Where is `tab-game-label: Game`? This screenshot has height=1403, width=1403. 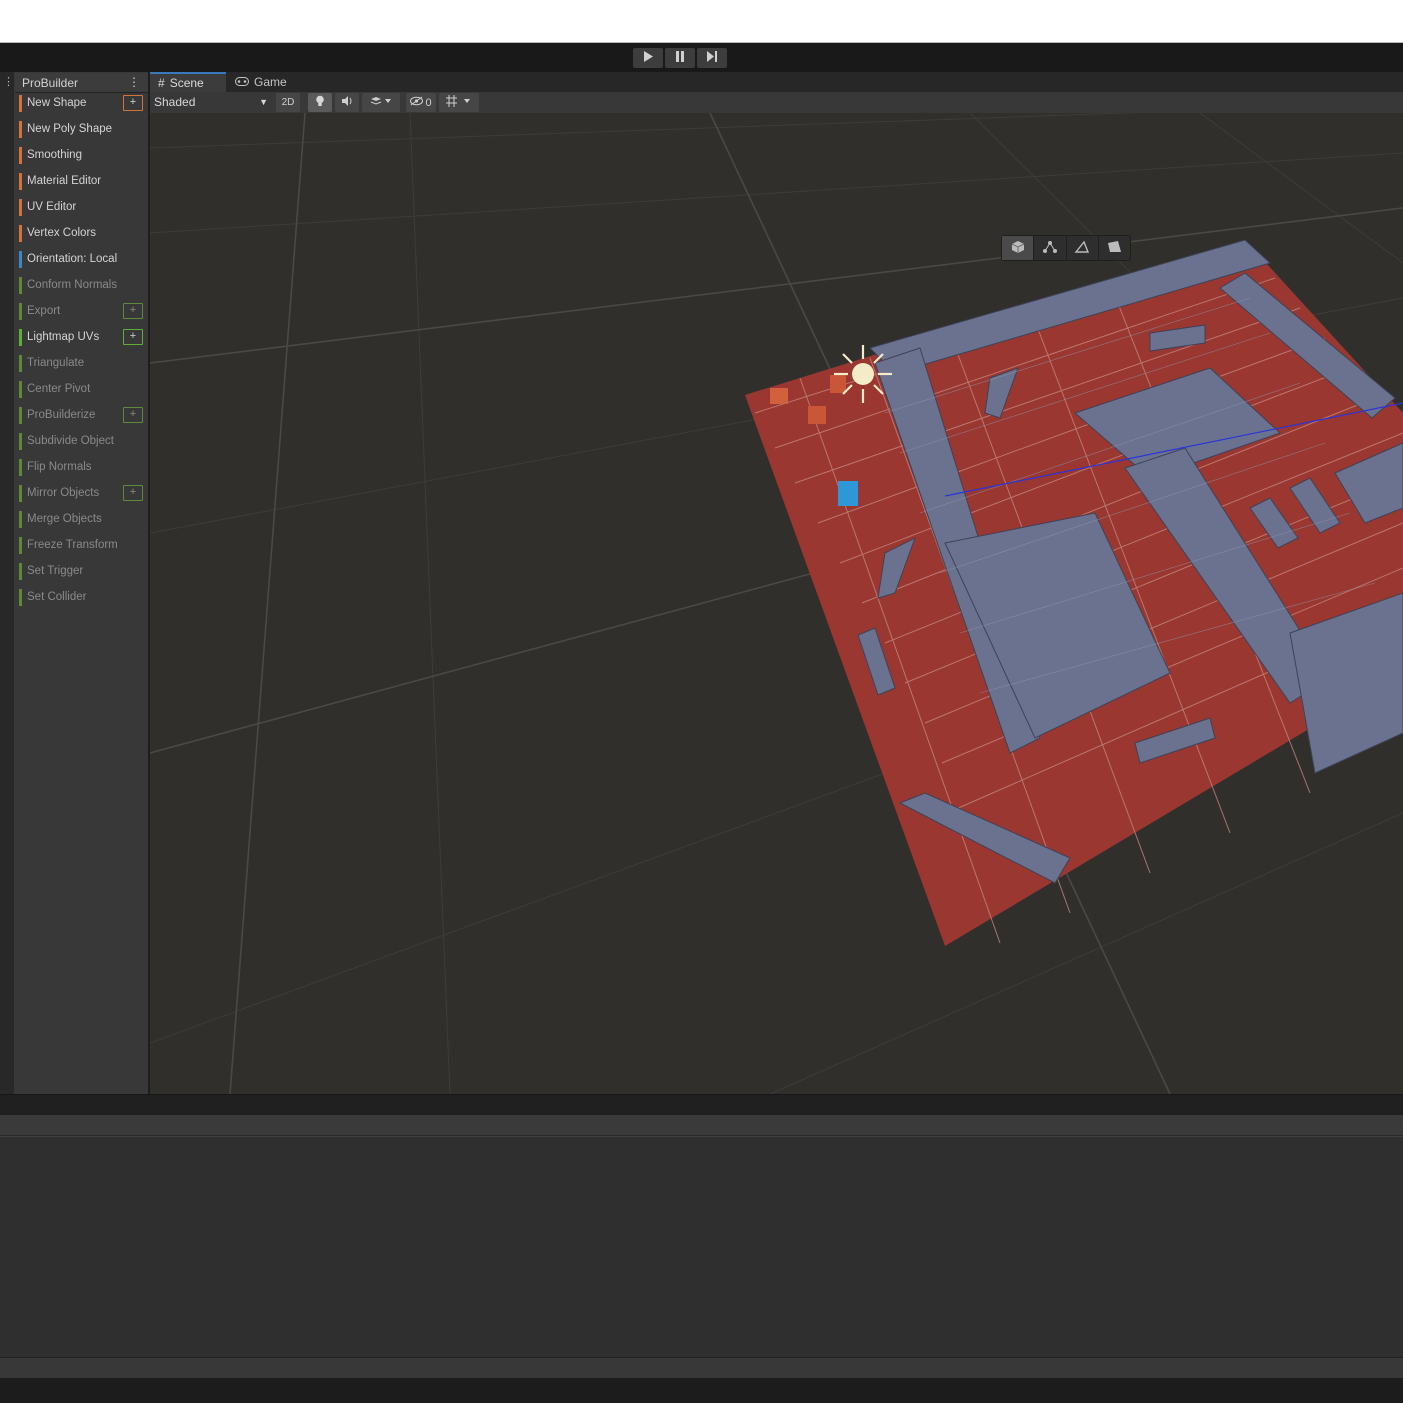
tab-game-label: Game is located at coordinates (270, 82).